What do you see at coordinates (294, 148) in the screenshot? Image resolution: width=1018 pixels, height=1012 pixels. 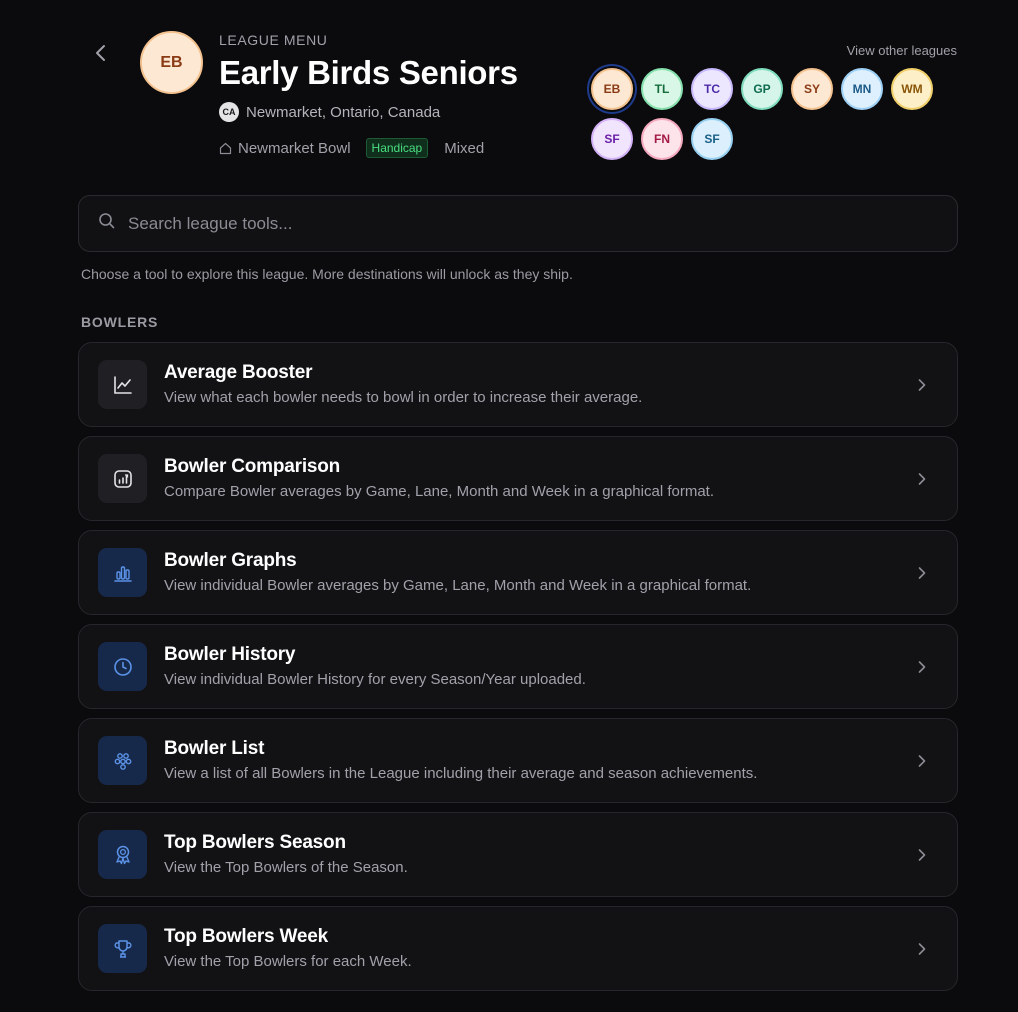 I see `venue-text: Newmarket Bowl` at bounding box center [294, 148].